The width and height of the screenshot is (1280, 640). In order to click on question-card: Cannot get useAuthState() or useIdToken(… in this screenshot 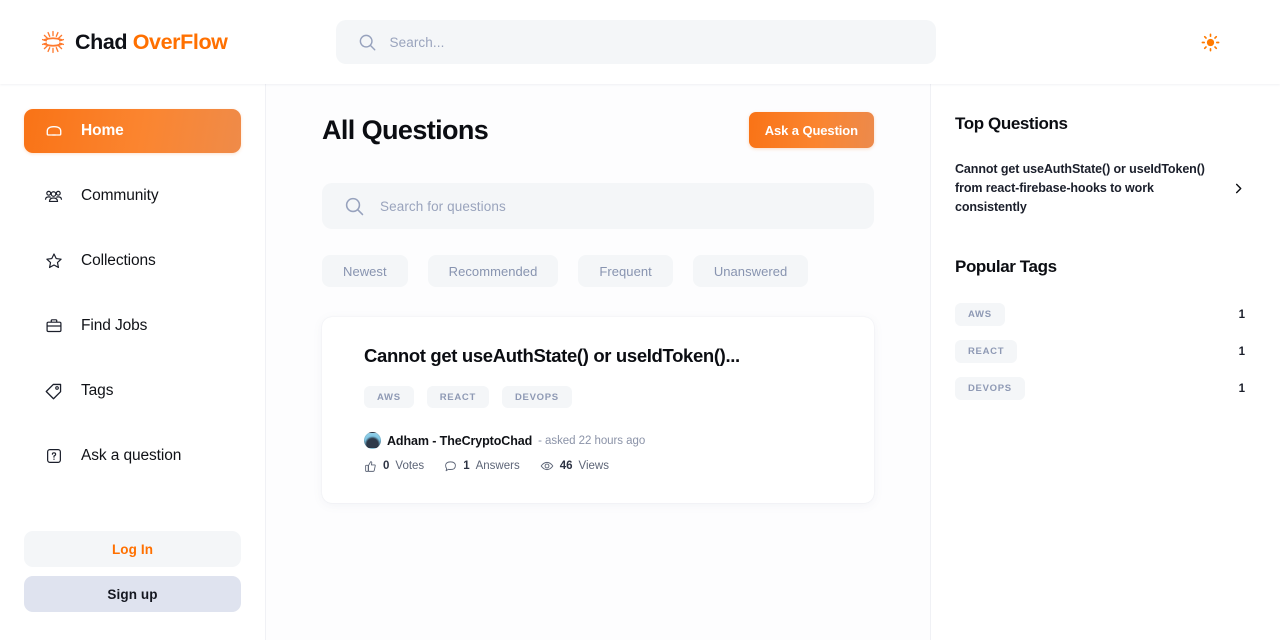, I will do `click(598, 410)`.